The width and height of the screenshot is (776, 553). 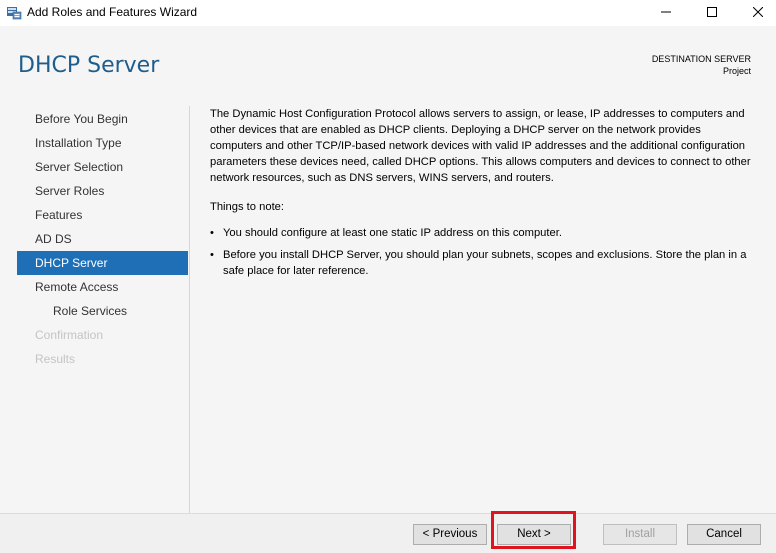 I want to click on nav-item-dhcp-server: DHCP Server, so click(x=102, y=263).